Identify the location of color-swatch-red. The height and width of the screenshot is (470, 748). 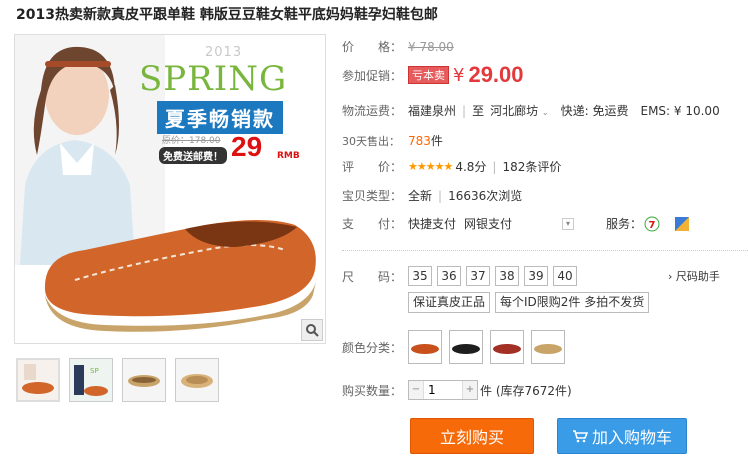
(507, 347).